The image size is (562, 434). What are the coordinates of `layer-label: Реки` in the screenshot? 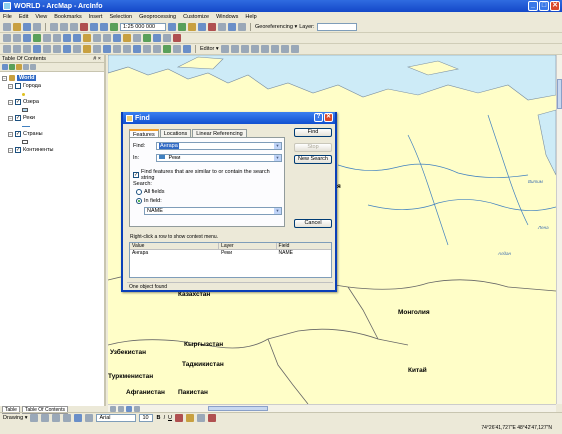 It's located at (29, 118).